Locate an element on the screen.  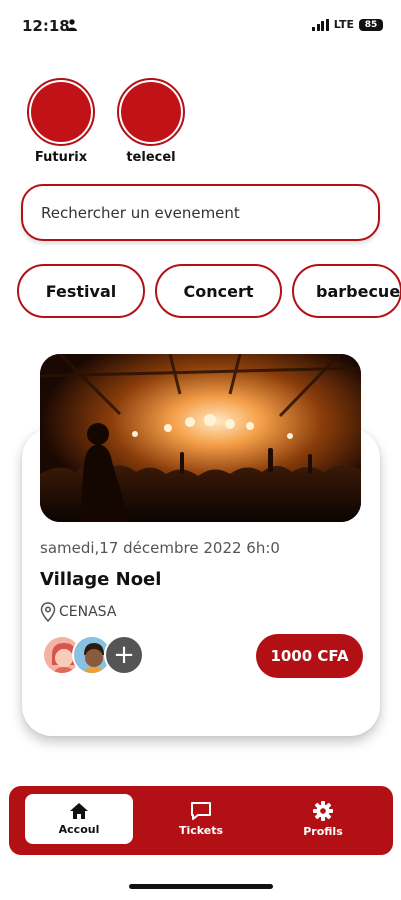
story-telecel: telecel is located at coordinates (151, 121).